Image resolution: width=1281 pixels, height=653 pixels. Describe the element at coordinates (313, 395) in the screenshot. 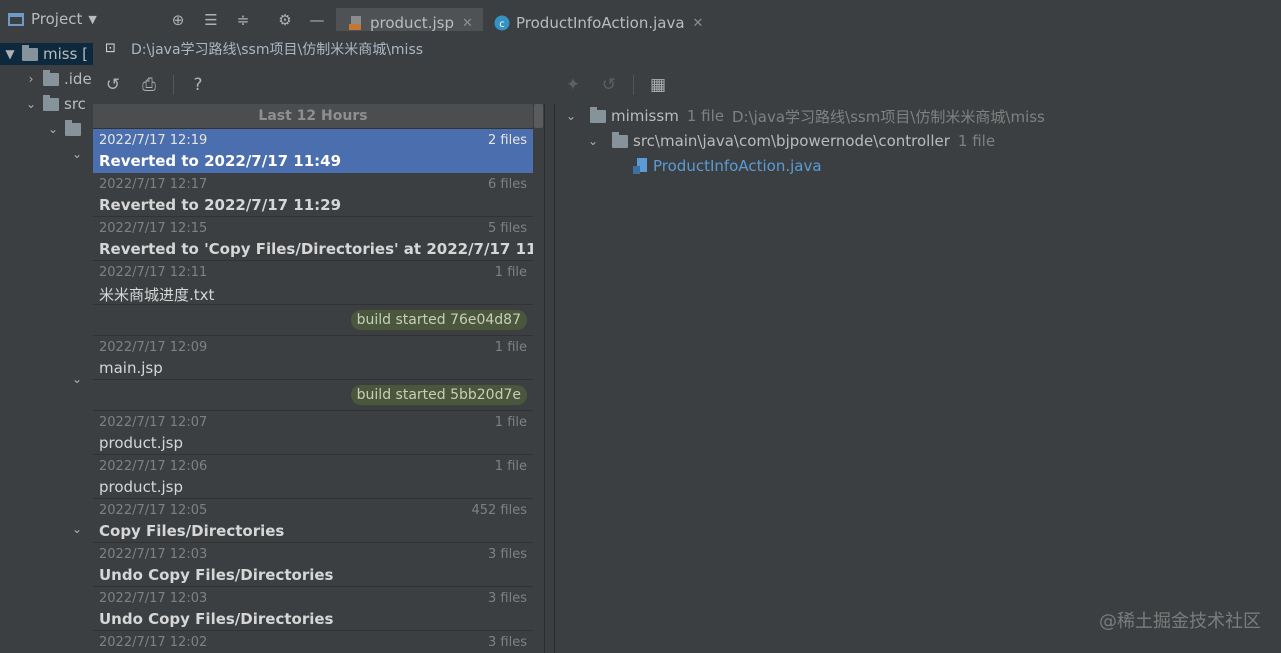

I see `build-marker-row: build started 5bb20d7e` at that location.